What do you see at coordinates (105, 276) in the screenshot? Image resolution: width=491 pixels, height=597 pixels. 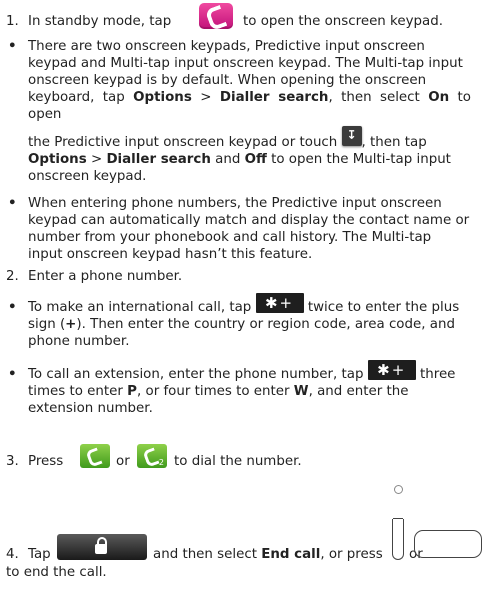 I see `step-text: Enter a phone number.` at bounding box center [105, 276].